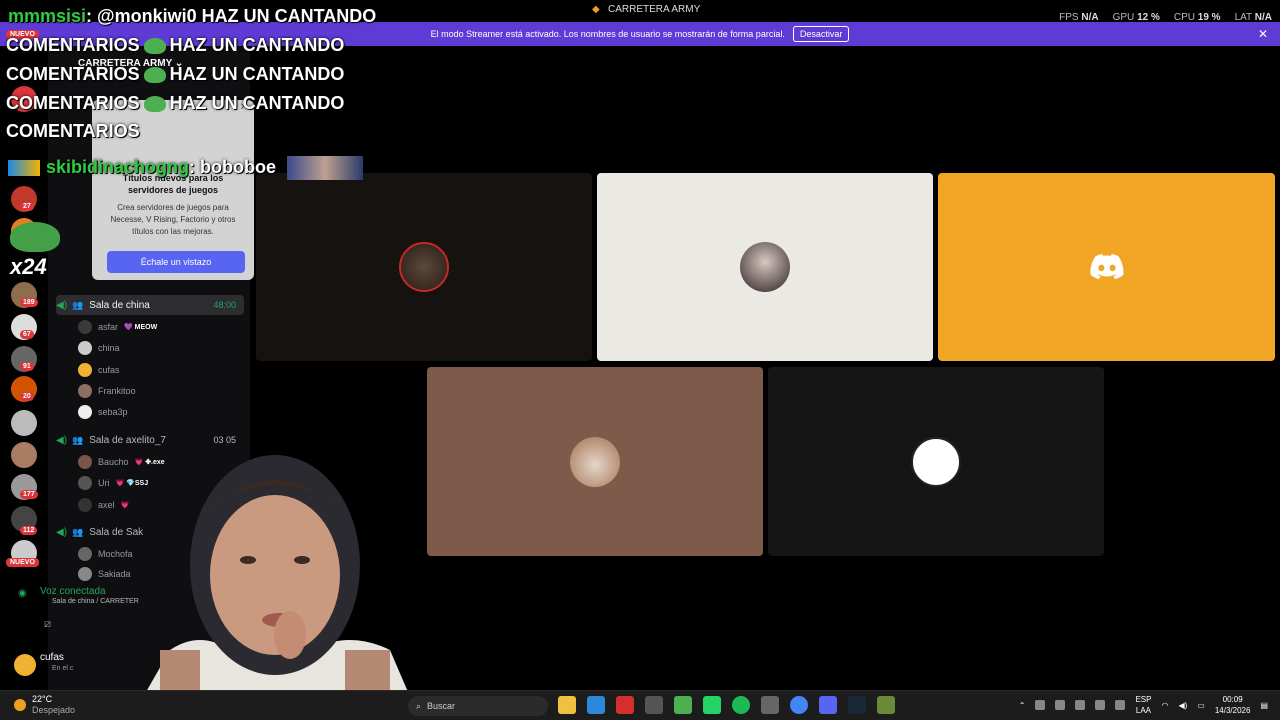  What do you see at coordinates (63, 668) in the screenshot?
I see `user-status: En el c` at bounding box center [63, 668].